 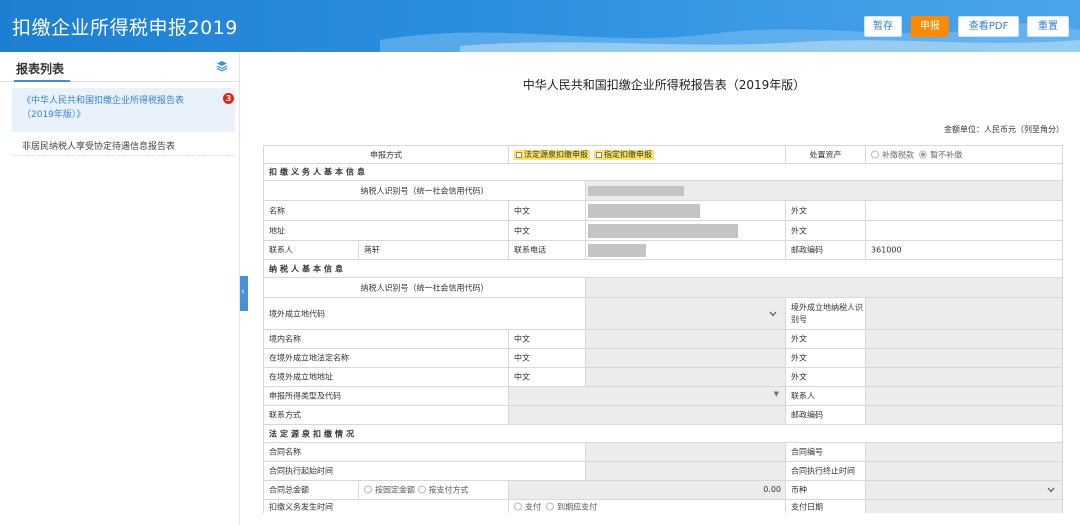 What do you see at coordinates (964, 506) in the screenshot?
I see `pay-date-field` at bounding box center [964, 506].